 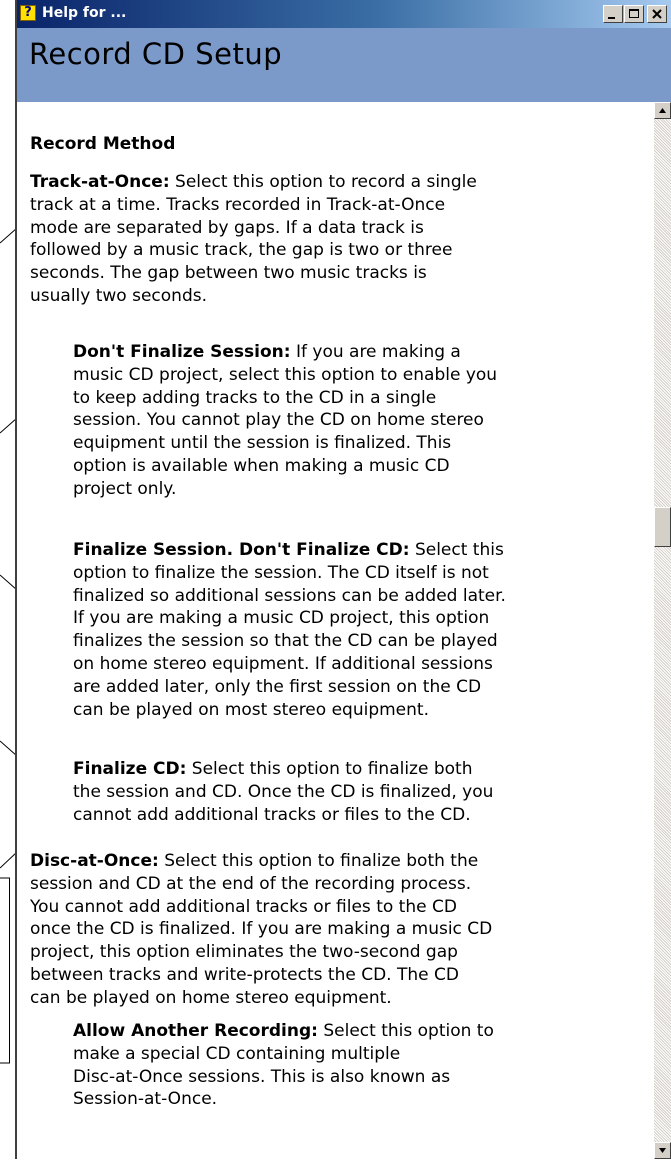 I want to click on section-heading: Record Method, so click(x=103, y=144).